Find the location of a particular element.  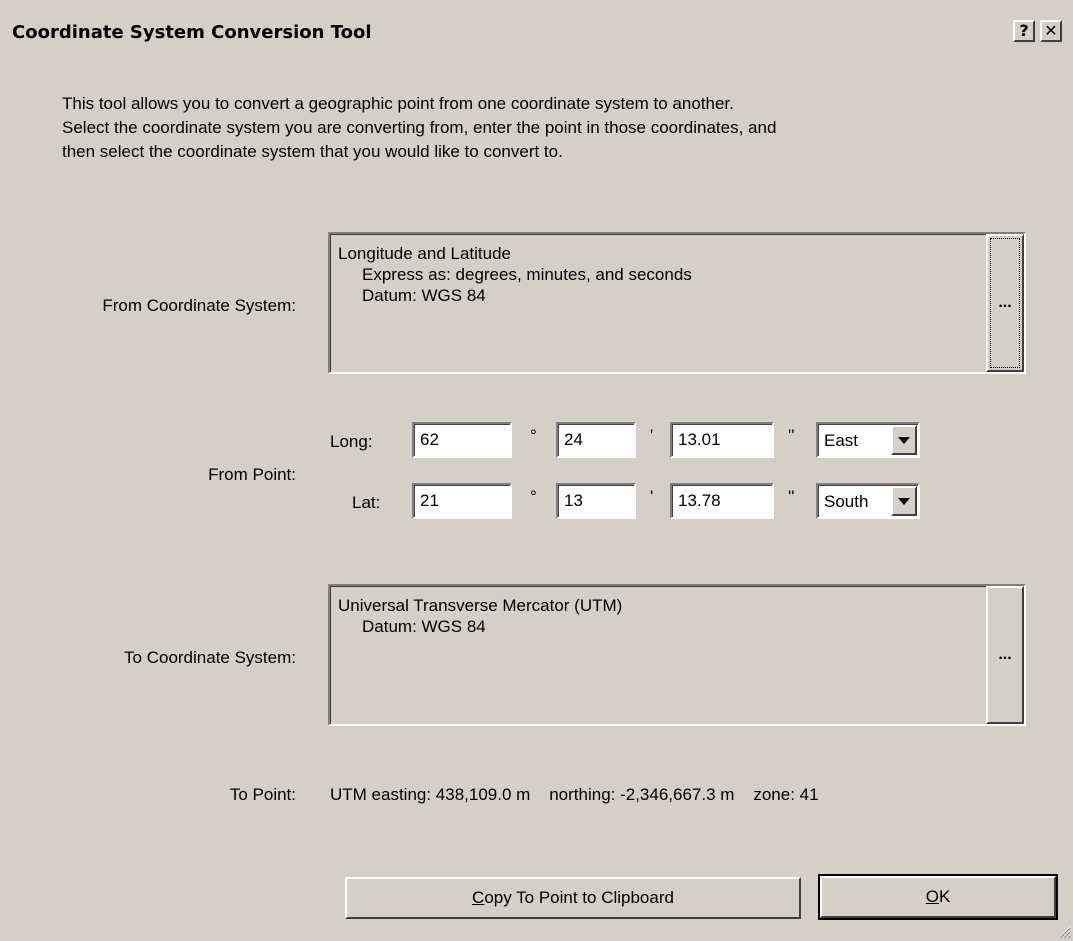

lat-direction-select: South is located at coordinates (868, 501).